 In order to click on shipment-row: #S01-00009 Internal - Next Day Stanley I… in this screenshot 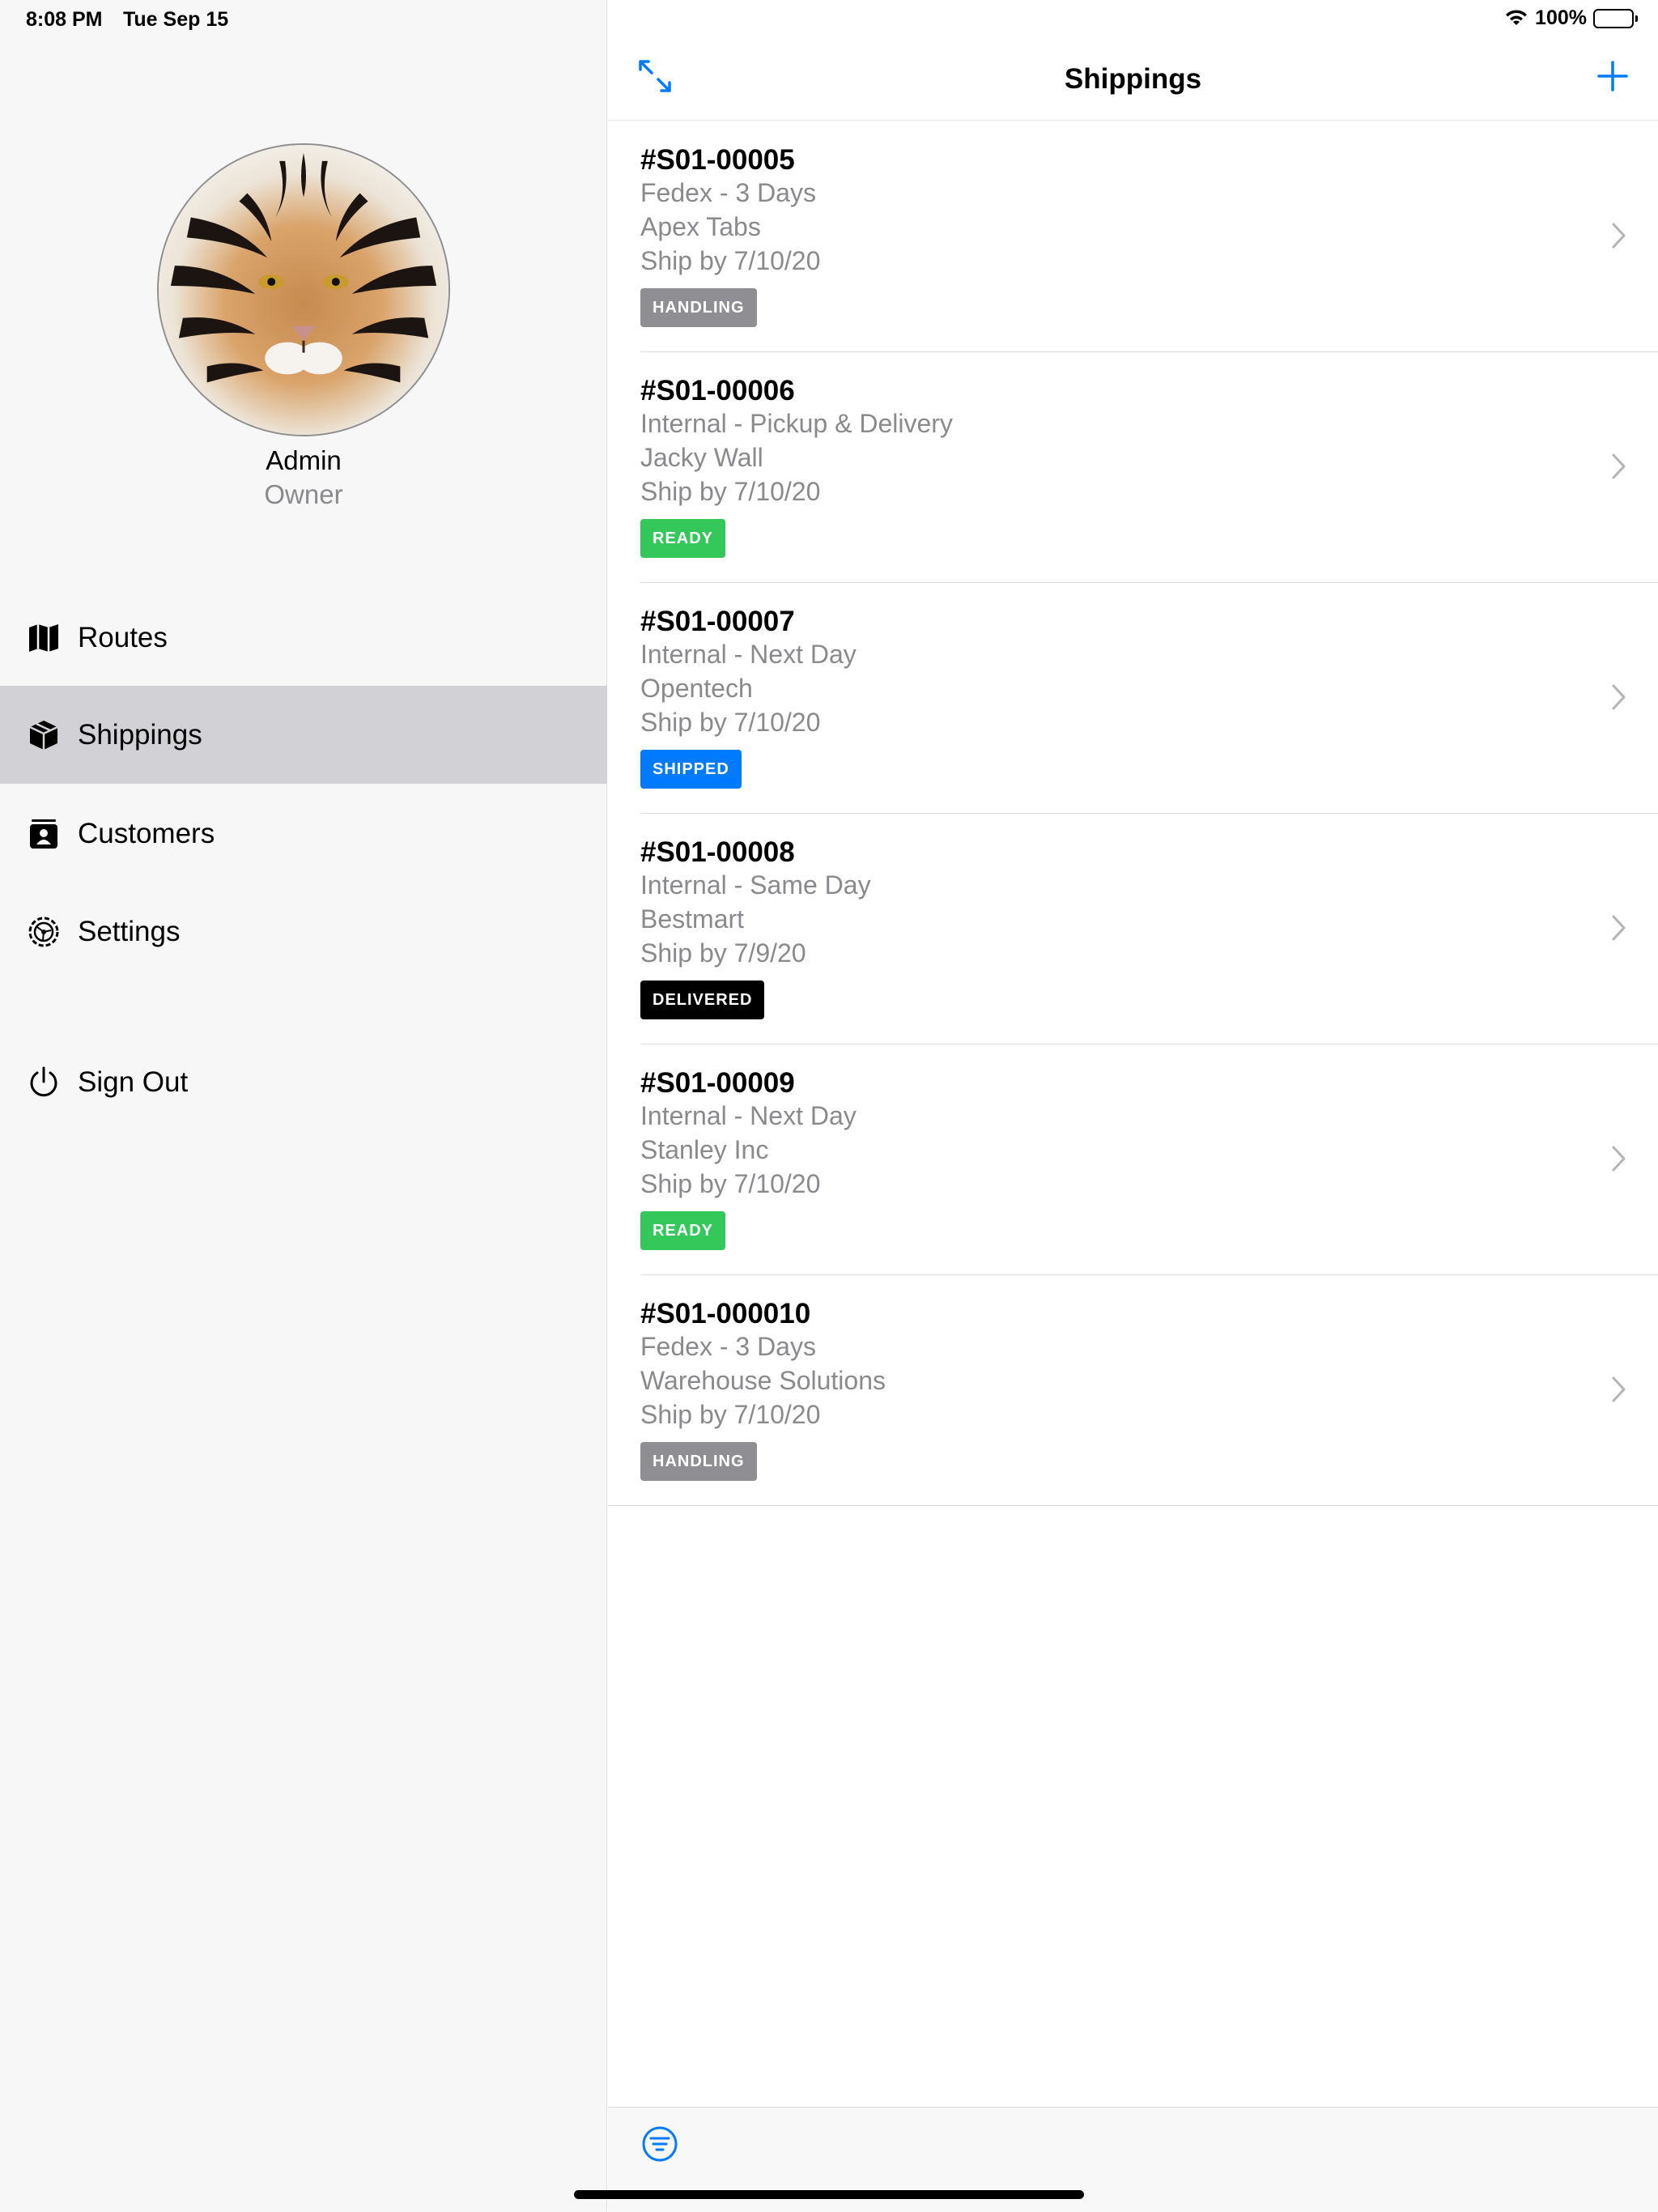, I will do `click(1133, 1160)`.